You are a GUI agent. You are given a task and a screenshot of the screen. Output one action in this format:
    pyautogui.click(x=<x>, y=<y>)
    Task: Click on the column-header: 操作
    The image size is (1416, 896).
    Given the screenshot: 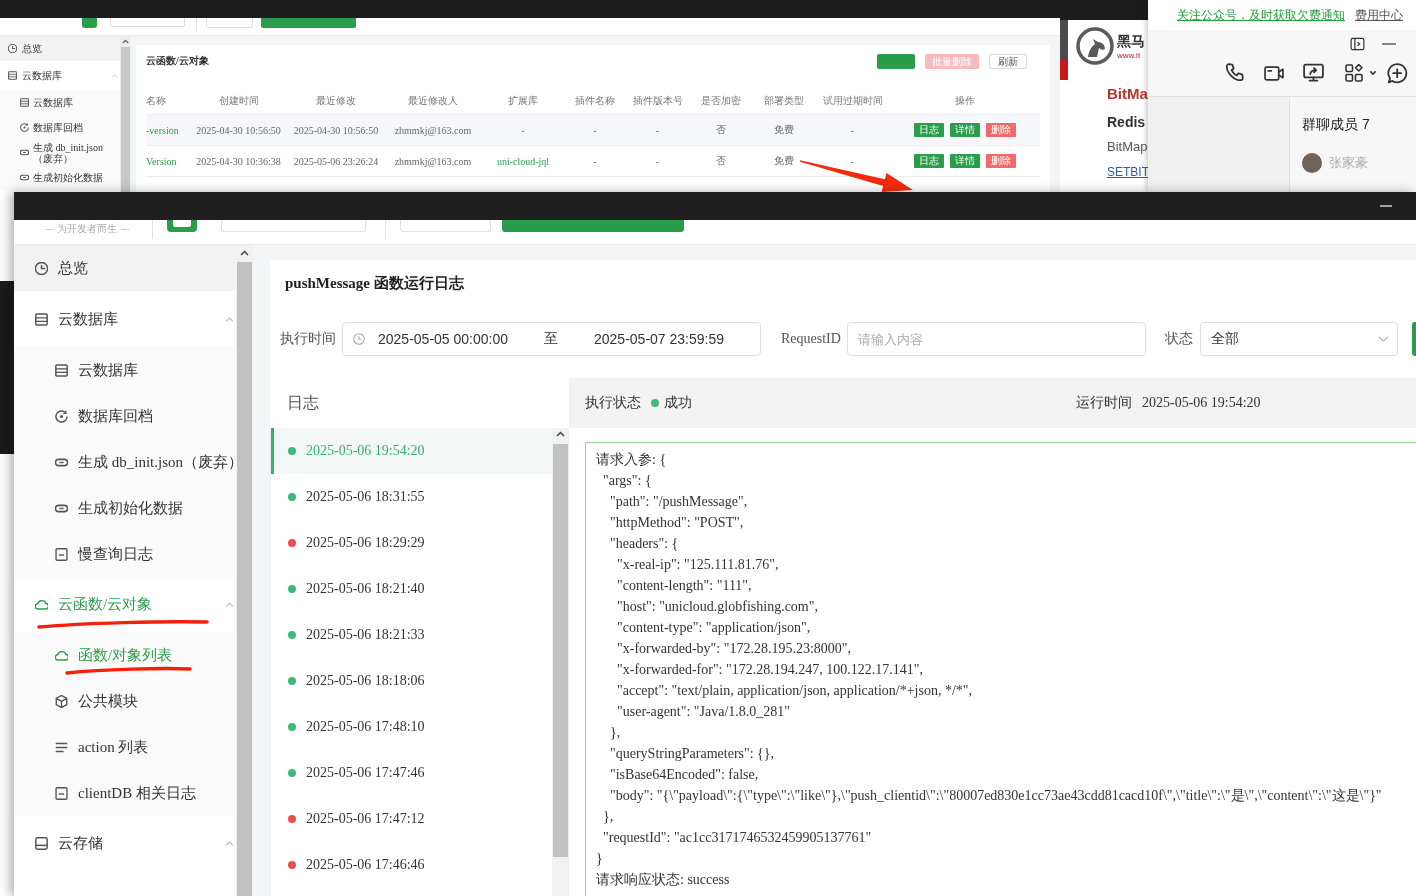 What is the action you would take?
    pyautogui.click(x=965, y=100)
    